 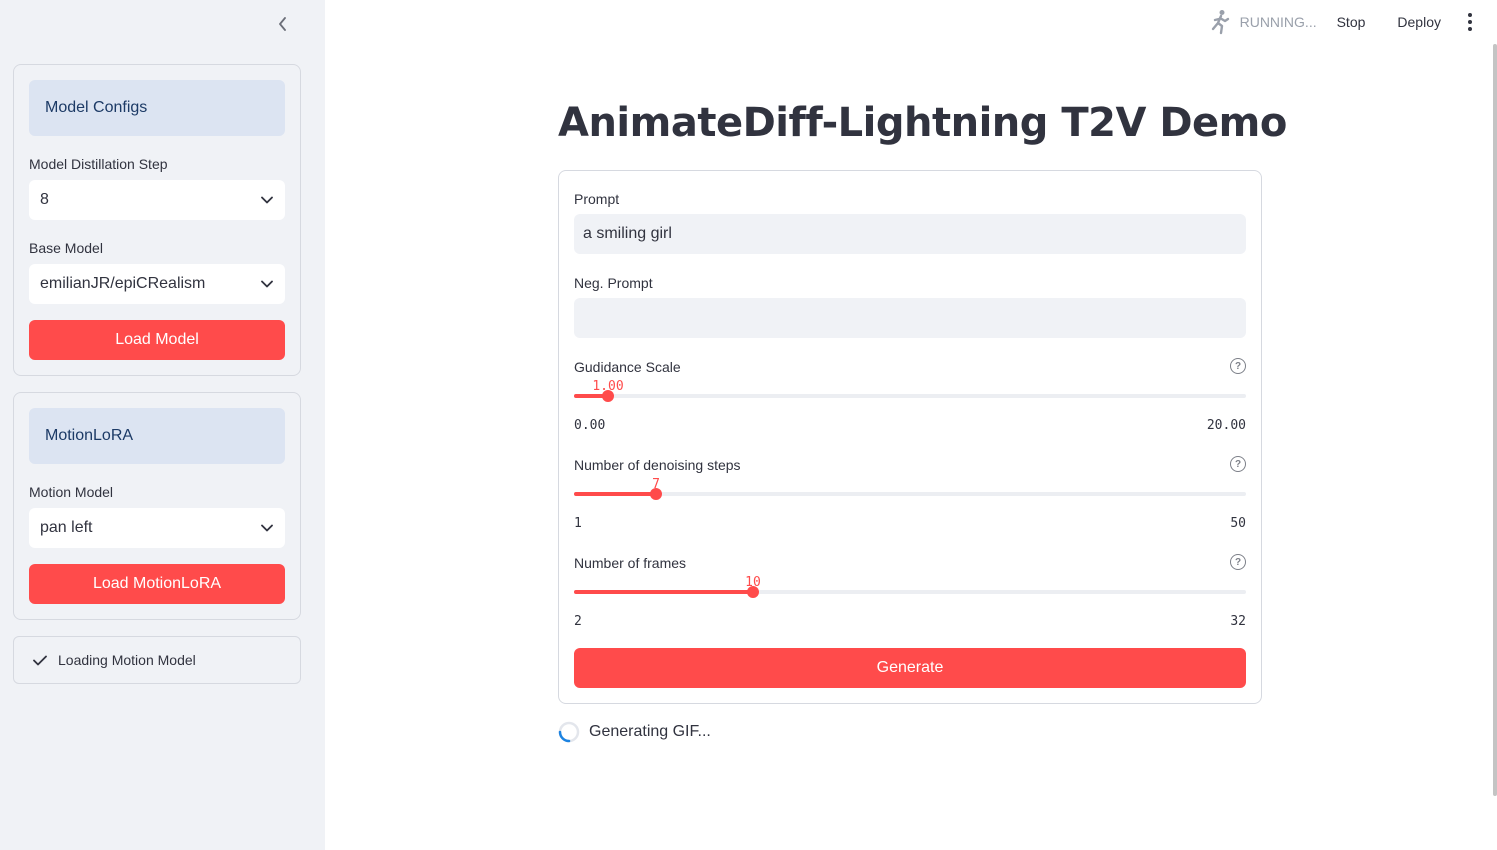 What do you see at coordinates (71, 492) in the screenshot?
I see `motion-model-label: Motion Model` at bounding box center [71, 492].